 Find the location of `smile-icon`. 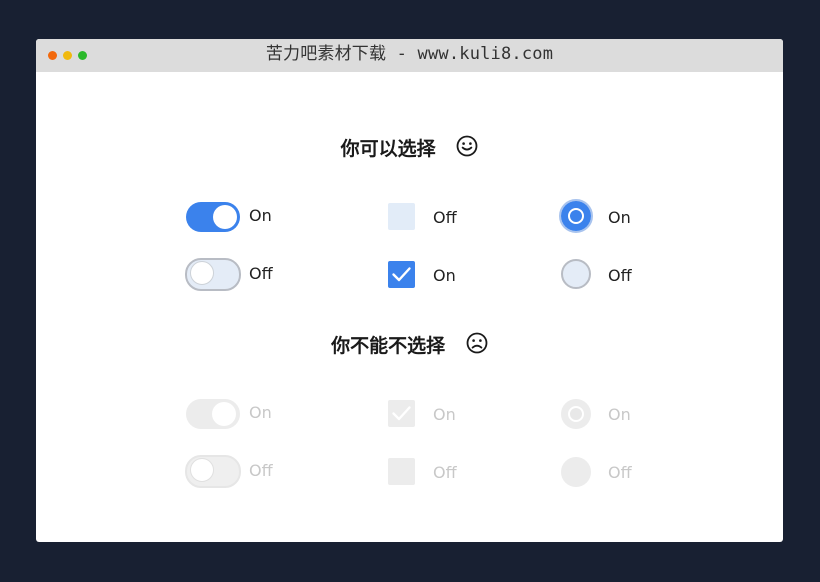

smile-icon is located at coordinates (467, 148).